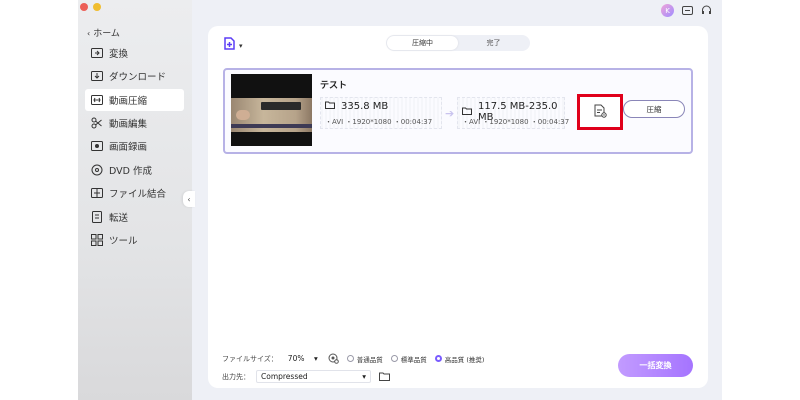  Describe the element at coordinates (365, 106) in the screenshot. I see `source-size: 335.8 MB` at that location.